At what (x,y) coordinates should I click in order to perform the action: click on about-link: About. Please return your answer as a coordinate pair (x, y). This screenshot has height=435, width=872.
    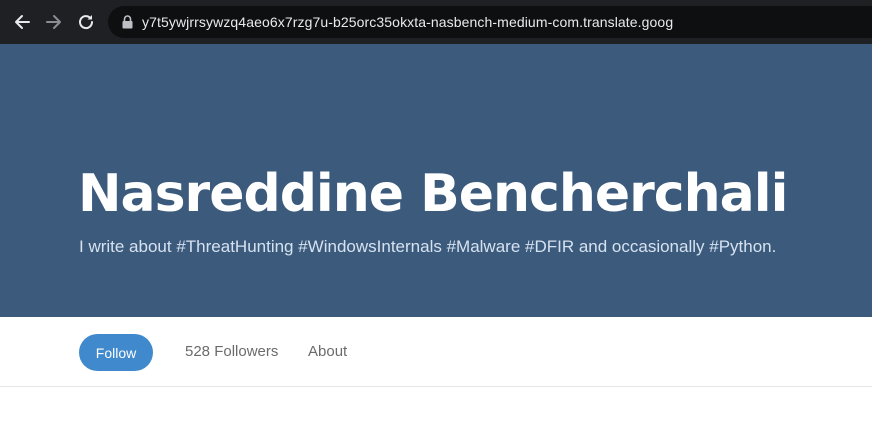
    Looking at the image, I should click on (327, 351).